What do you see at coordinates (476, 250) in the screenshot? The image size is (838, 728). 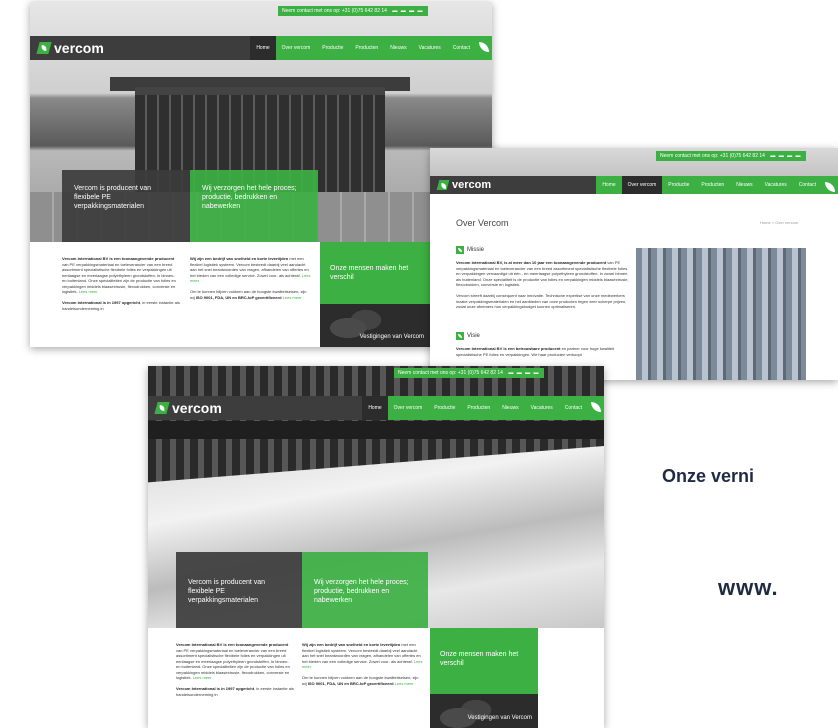 I see `mission-title: Missie` at bounding box center [476, 250].